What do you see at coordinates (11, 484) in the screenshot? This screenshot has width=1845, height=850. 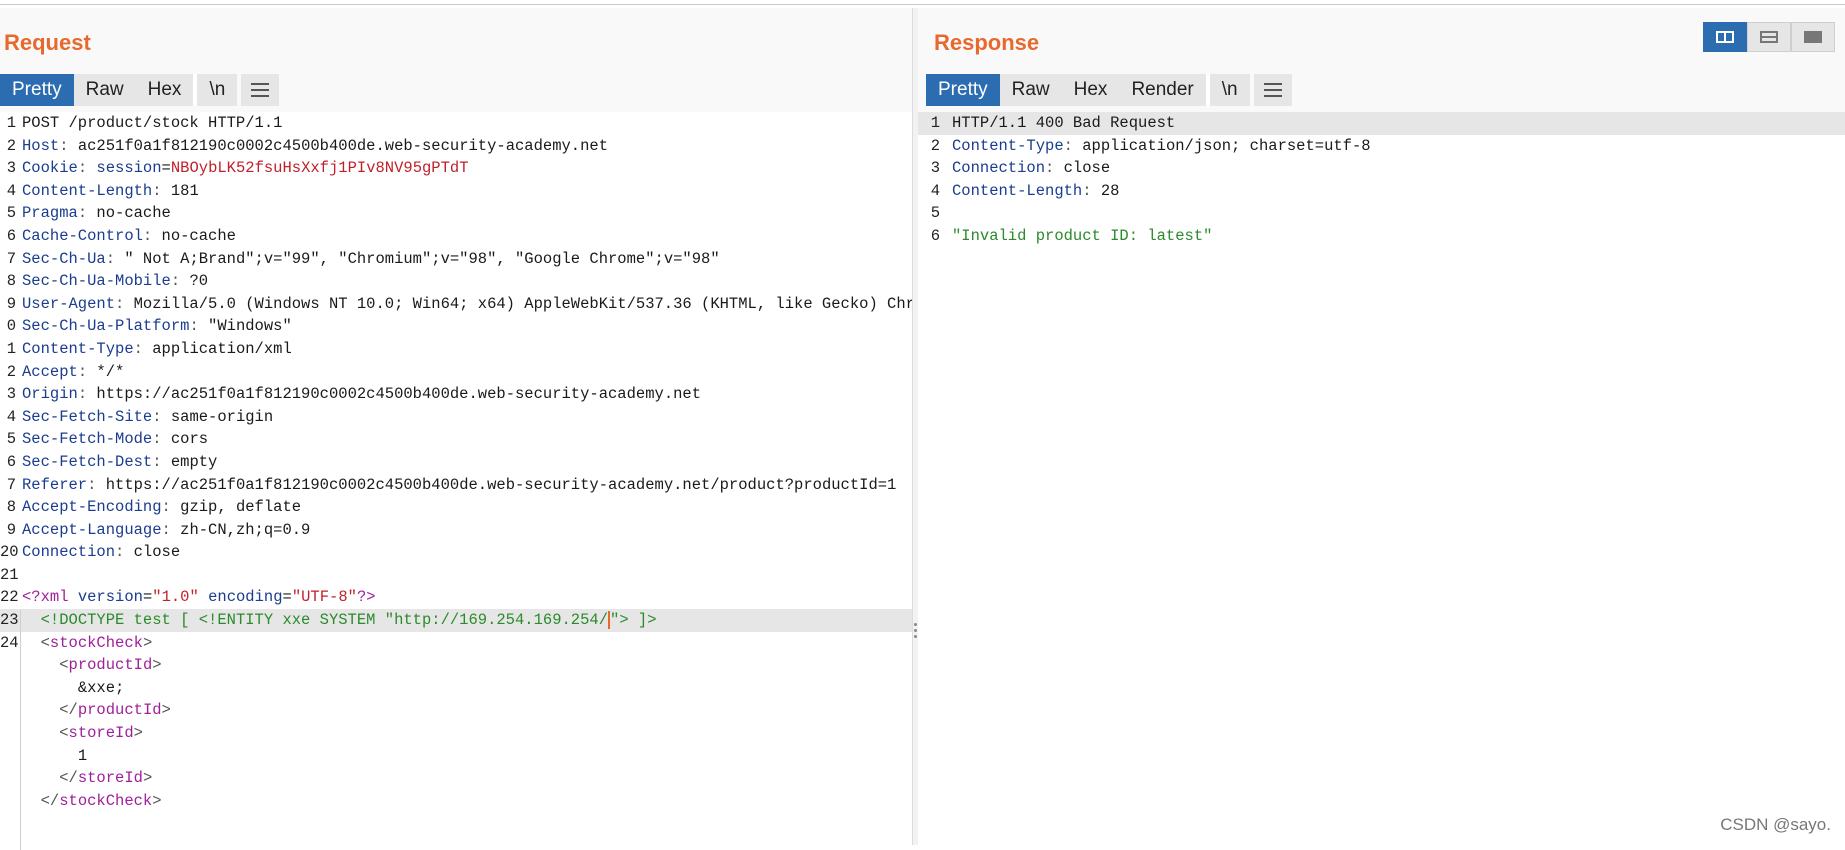 I see `line-number: 7` at bounding box center [11, 484].